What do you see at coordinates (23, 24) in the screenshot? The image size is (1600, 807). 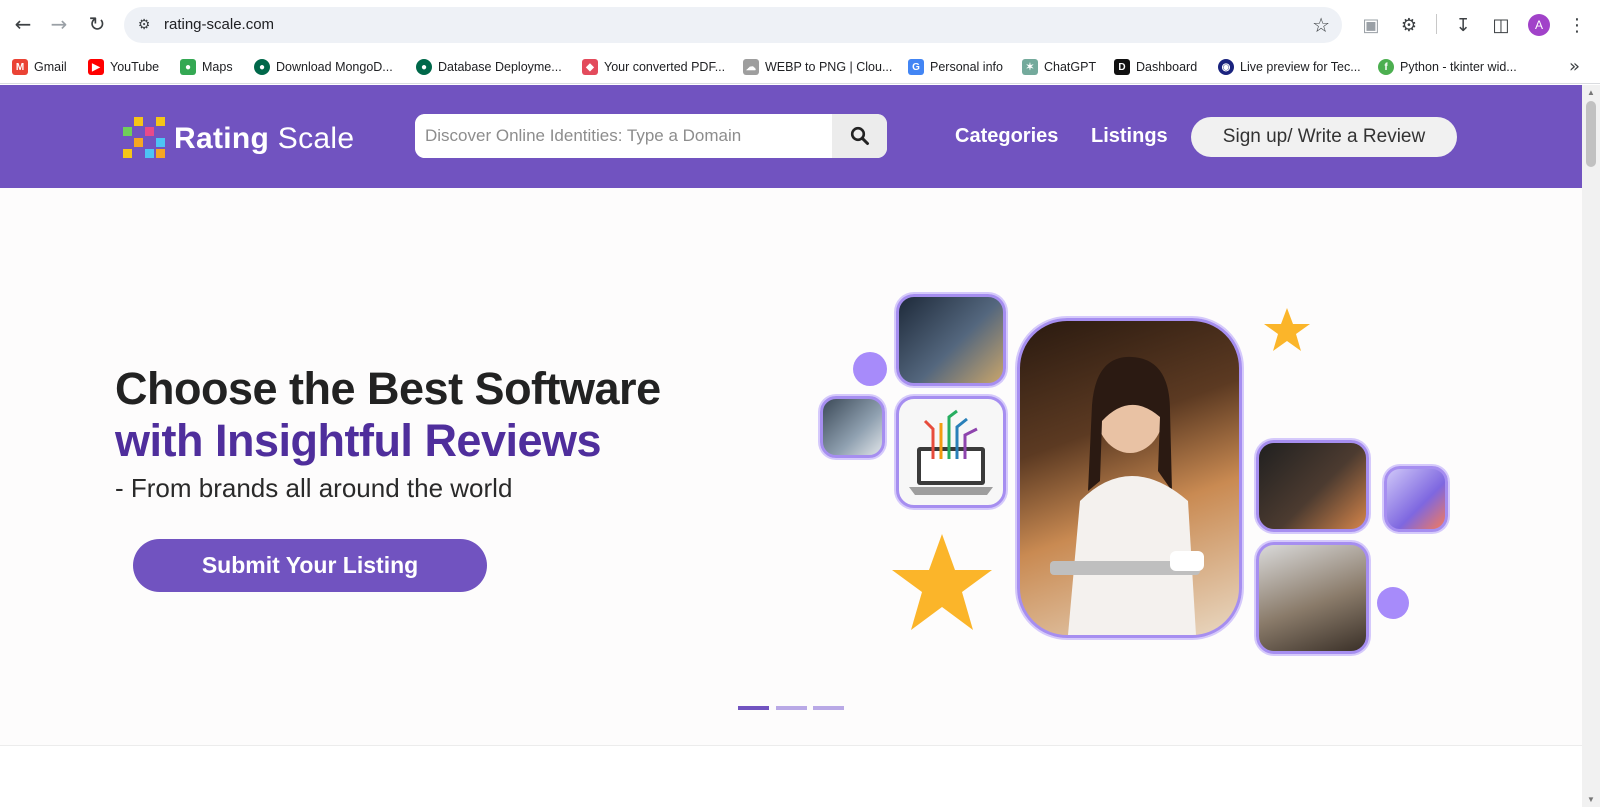 I see `back-arrow-icon: ←` at bounding box center [23, 24].